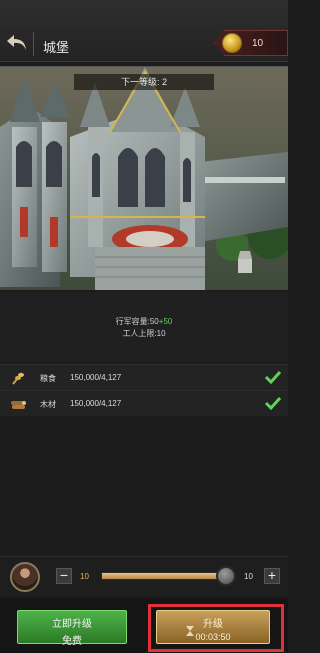 The height and width of the screenshot is (653, 320). I want to click on gold-count: 10, so click(258, 43).